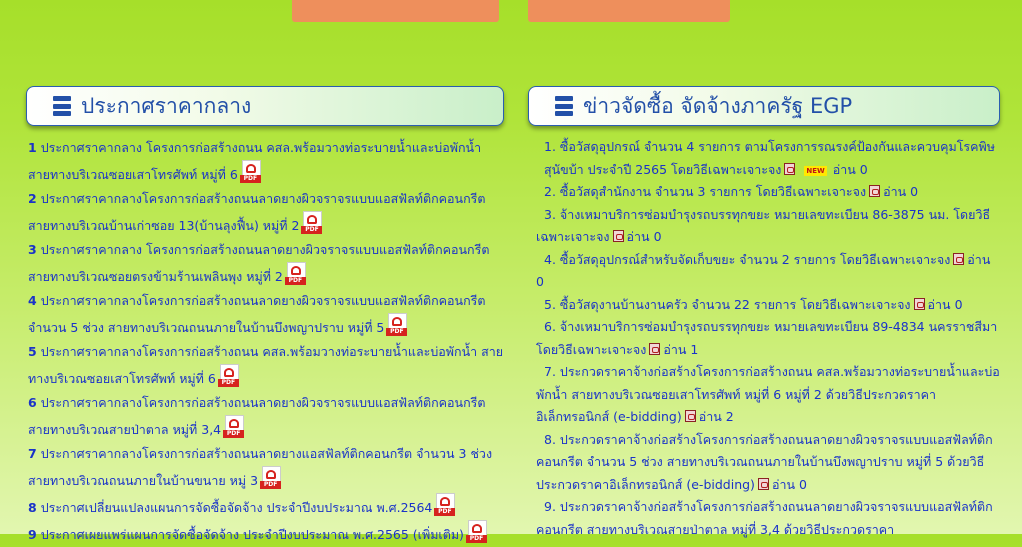 Image resolution: width=1022 pixels, height=547 pixels. What do you see at coordinates (718, 105) in the screenshot?
I see `egp-news-title: ข่าวจัดซื้อ จัดจ้างภาครัฐ EGP` at bounding box center [718, 105].